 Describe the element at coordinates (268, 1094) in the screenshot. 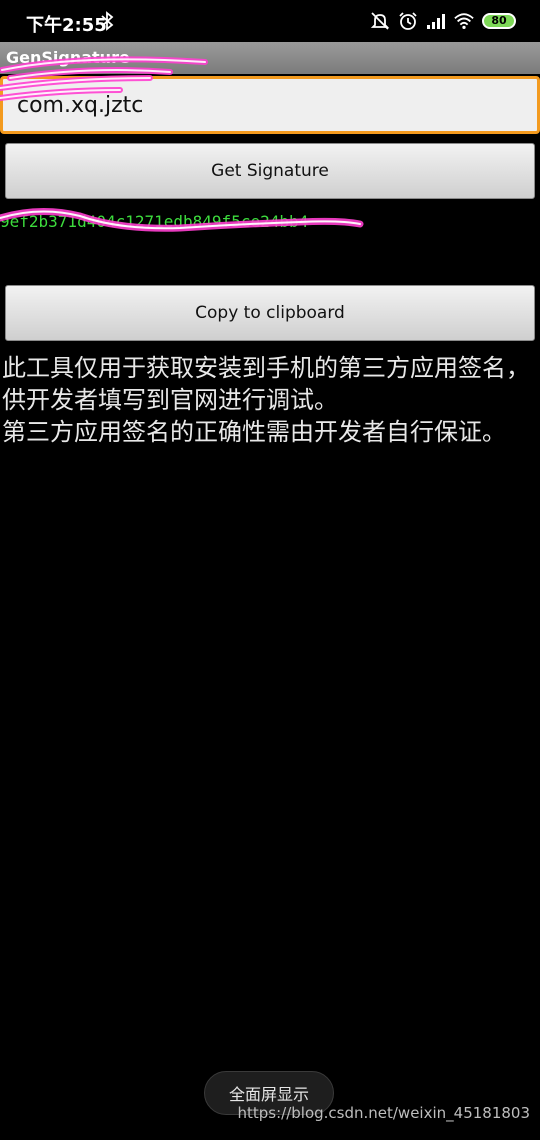

I see `toast-text: 全面屏显示` at that location.